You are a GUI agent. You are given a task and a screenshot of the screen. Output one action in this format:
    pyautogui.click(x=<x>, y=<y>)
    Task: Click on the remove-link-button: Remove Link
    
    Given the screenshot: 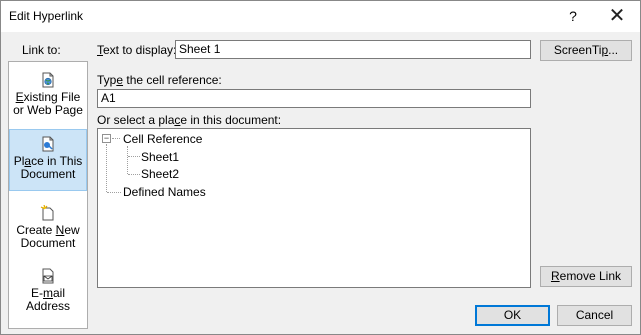 What is the action you would take?
    pyautogui.click(x=586, y=276)
    